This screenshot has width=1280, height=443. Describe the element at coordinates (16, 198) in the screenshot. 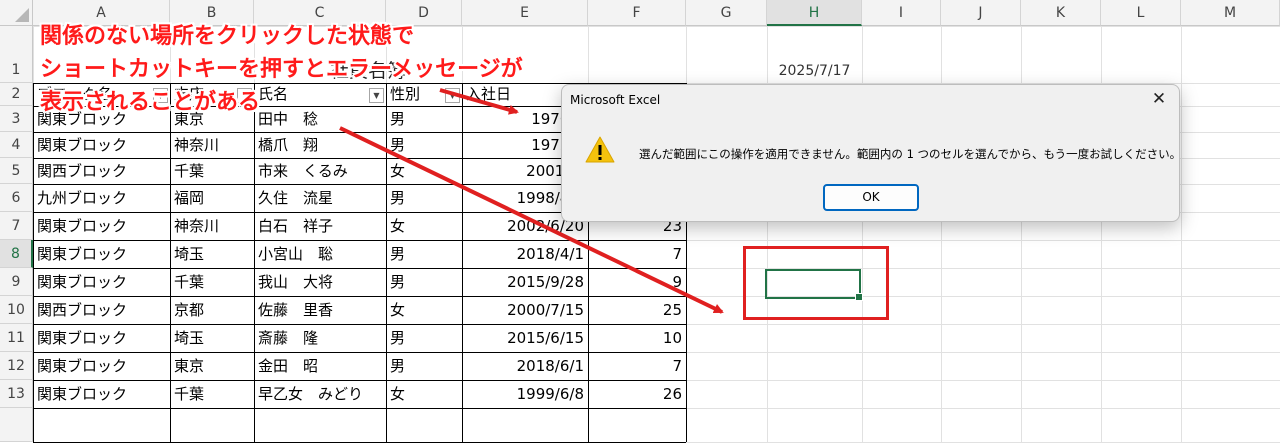

I see `row-header-6: 6` at that location.